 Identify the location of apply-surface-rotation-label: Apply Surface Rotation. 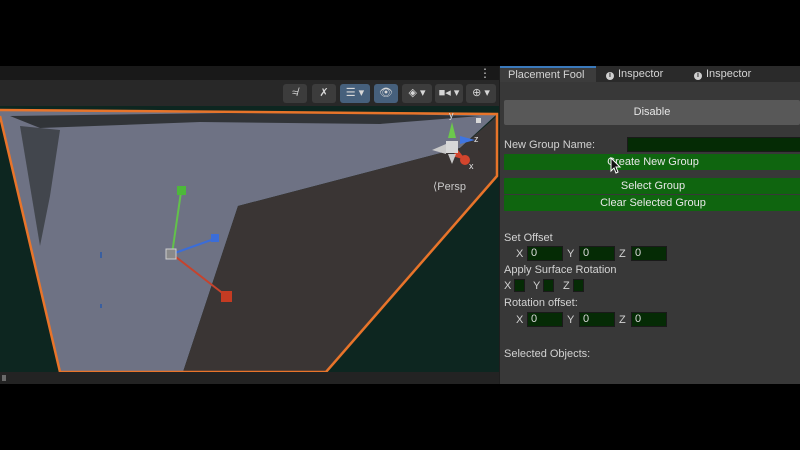
(560, 270).